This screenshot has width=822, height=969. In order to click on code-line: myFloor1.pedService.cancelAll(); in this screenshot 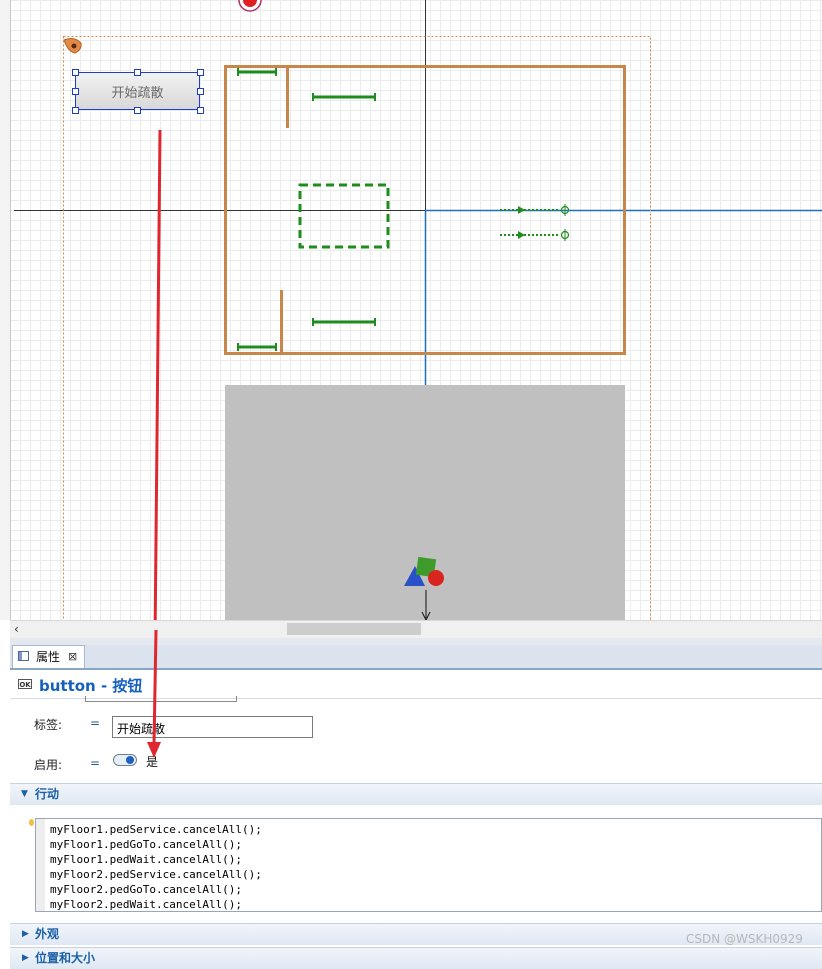, I will do `click(156, 829)`.